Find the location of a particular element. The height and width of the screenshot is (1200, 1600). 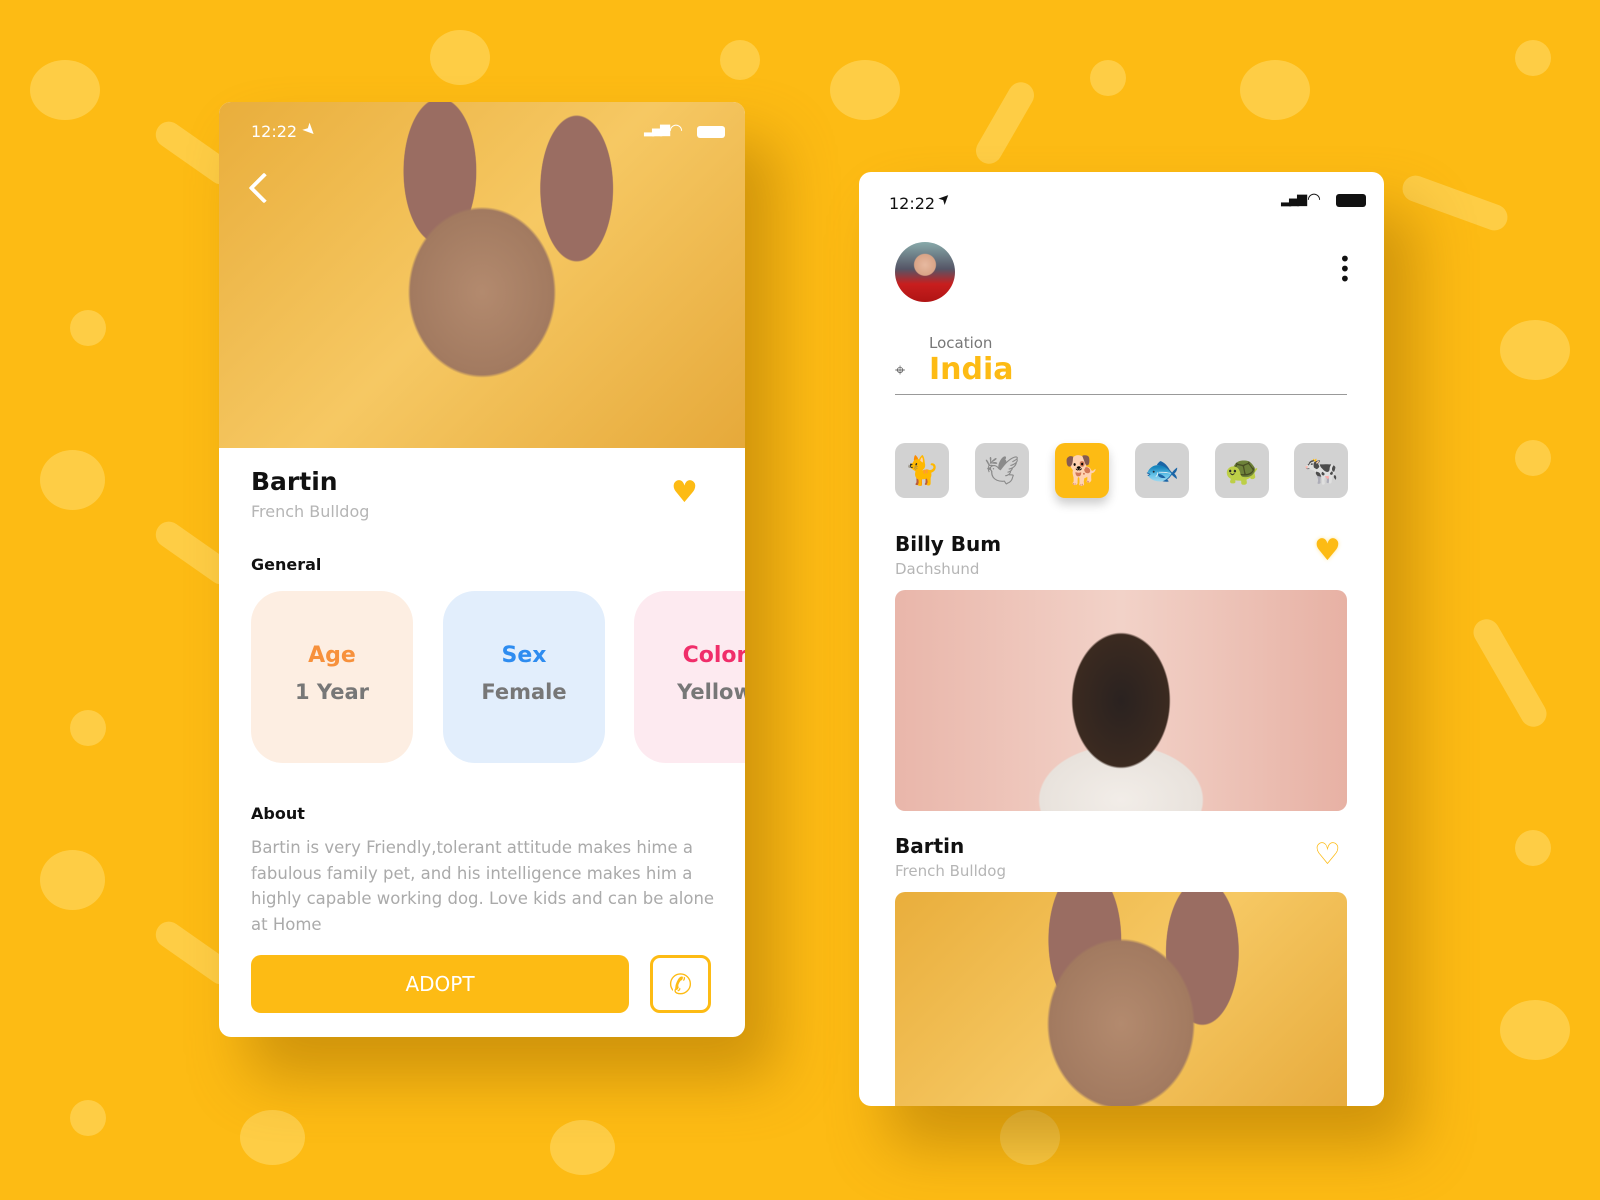

cat-icon: 🐈 is located at coordinates (922, 470).